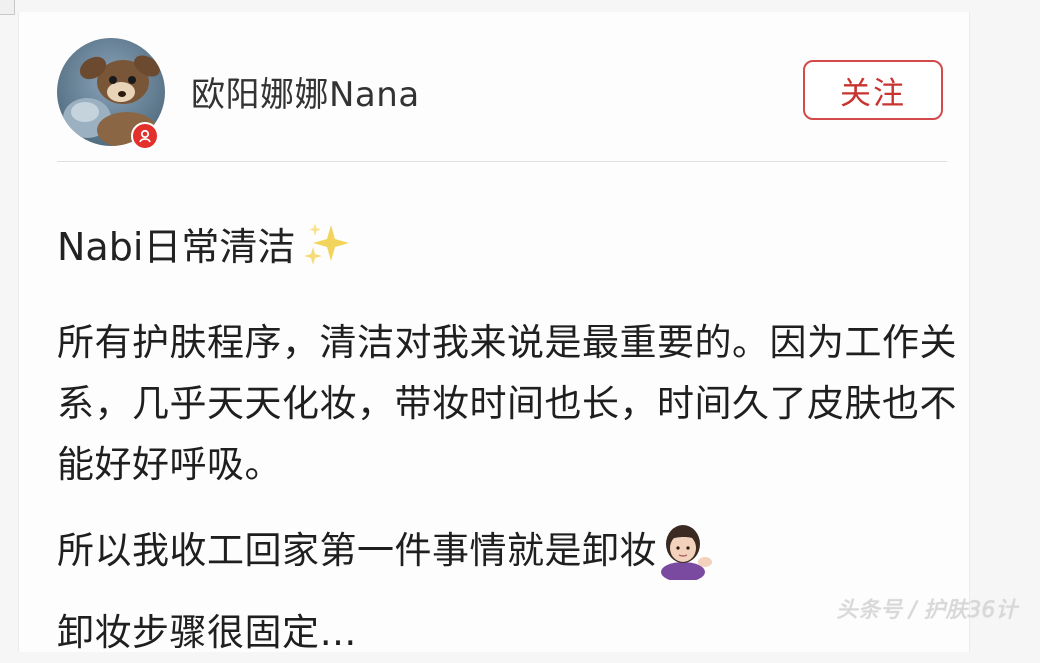 This screenshot has width=1040, height=663. What do you see at coordinates (927, 610) in the screenshot?
I see `watermark: 头条号 / 护肤36计` at bounding box center [927, 610].